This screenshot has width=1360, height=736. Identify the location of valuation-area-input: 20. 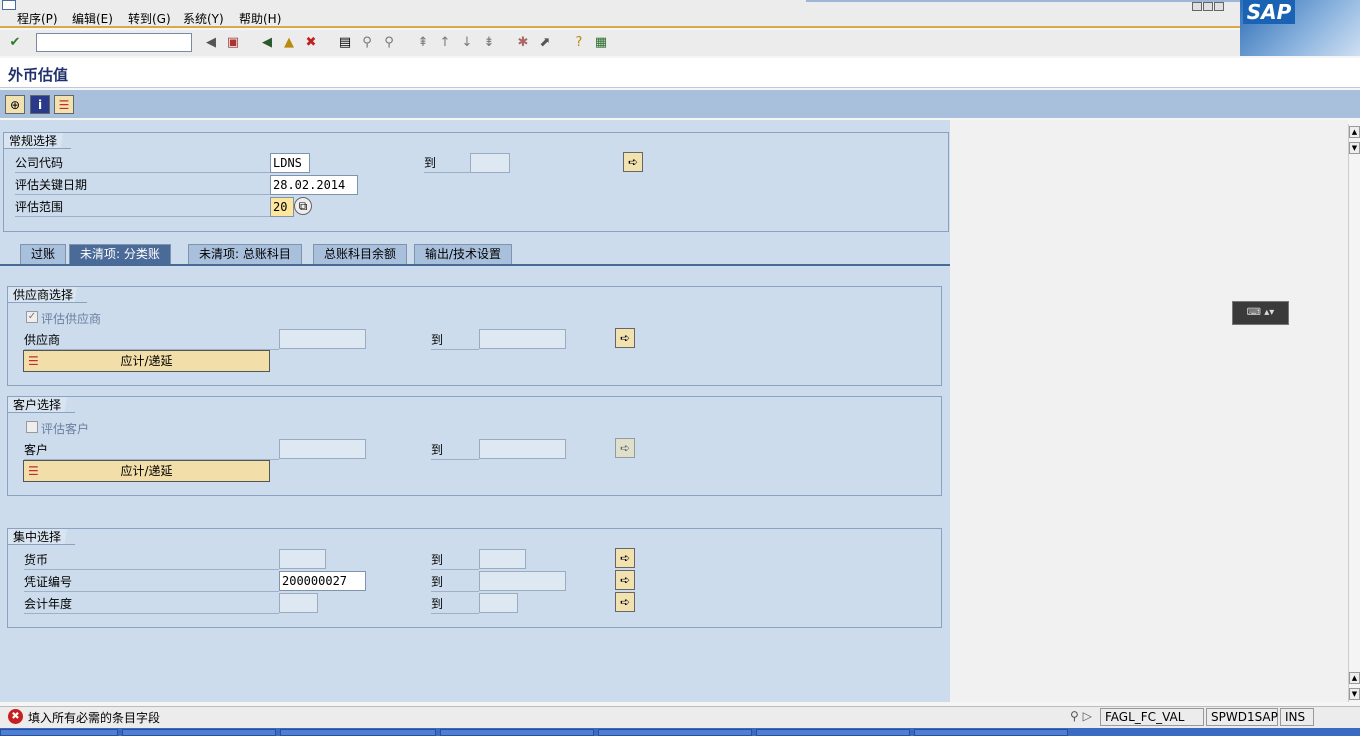
(282, 207).